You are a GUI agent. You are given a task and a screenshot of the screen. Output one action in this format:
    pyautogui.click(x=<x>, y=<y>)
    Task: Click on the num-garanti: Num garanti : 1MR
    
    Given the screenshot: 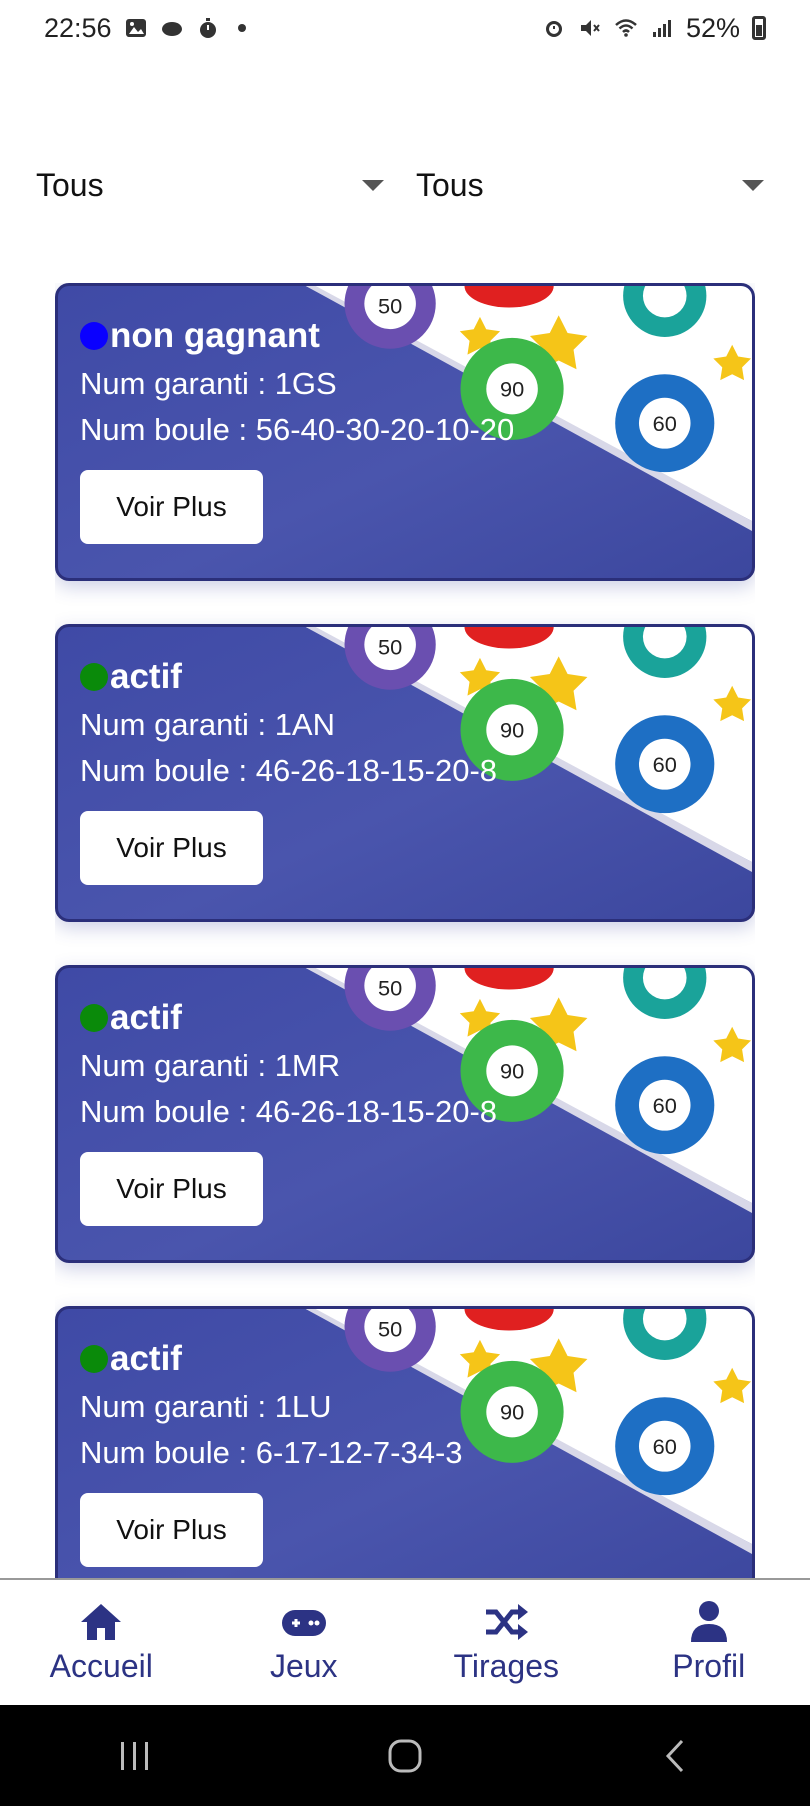 What is the action you would take?
    pyautogui.click(x=210, y=1065)
    